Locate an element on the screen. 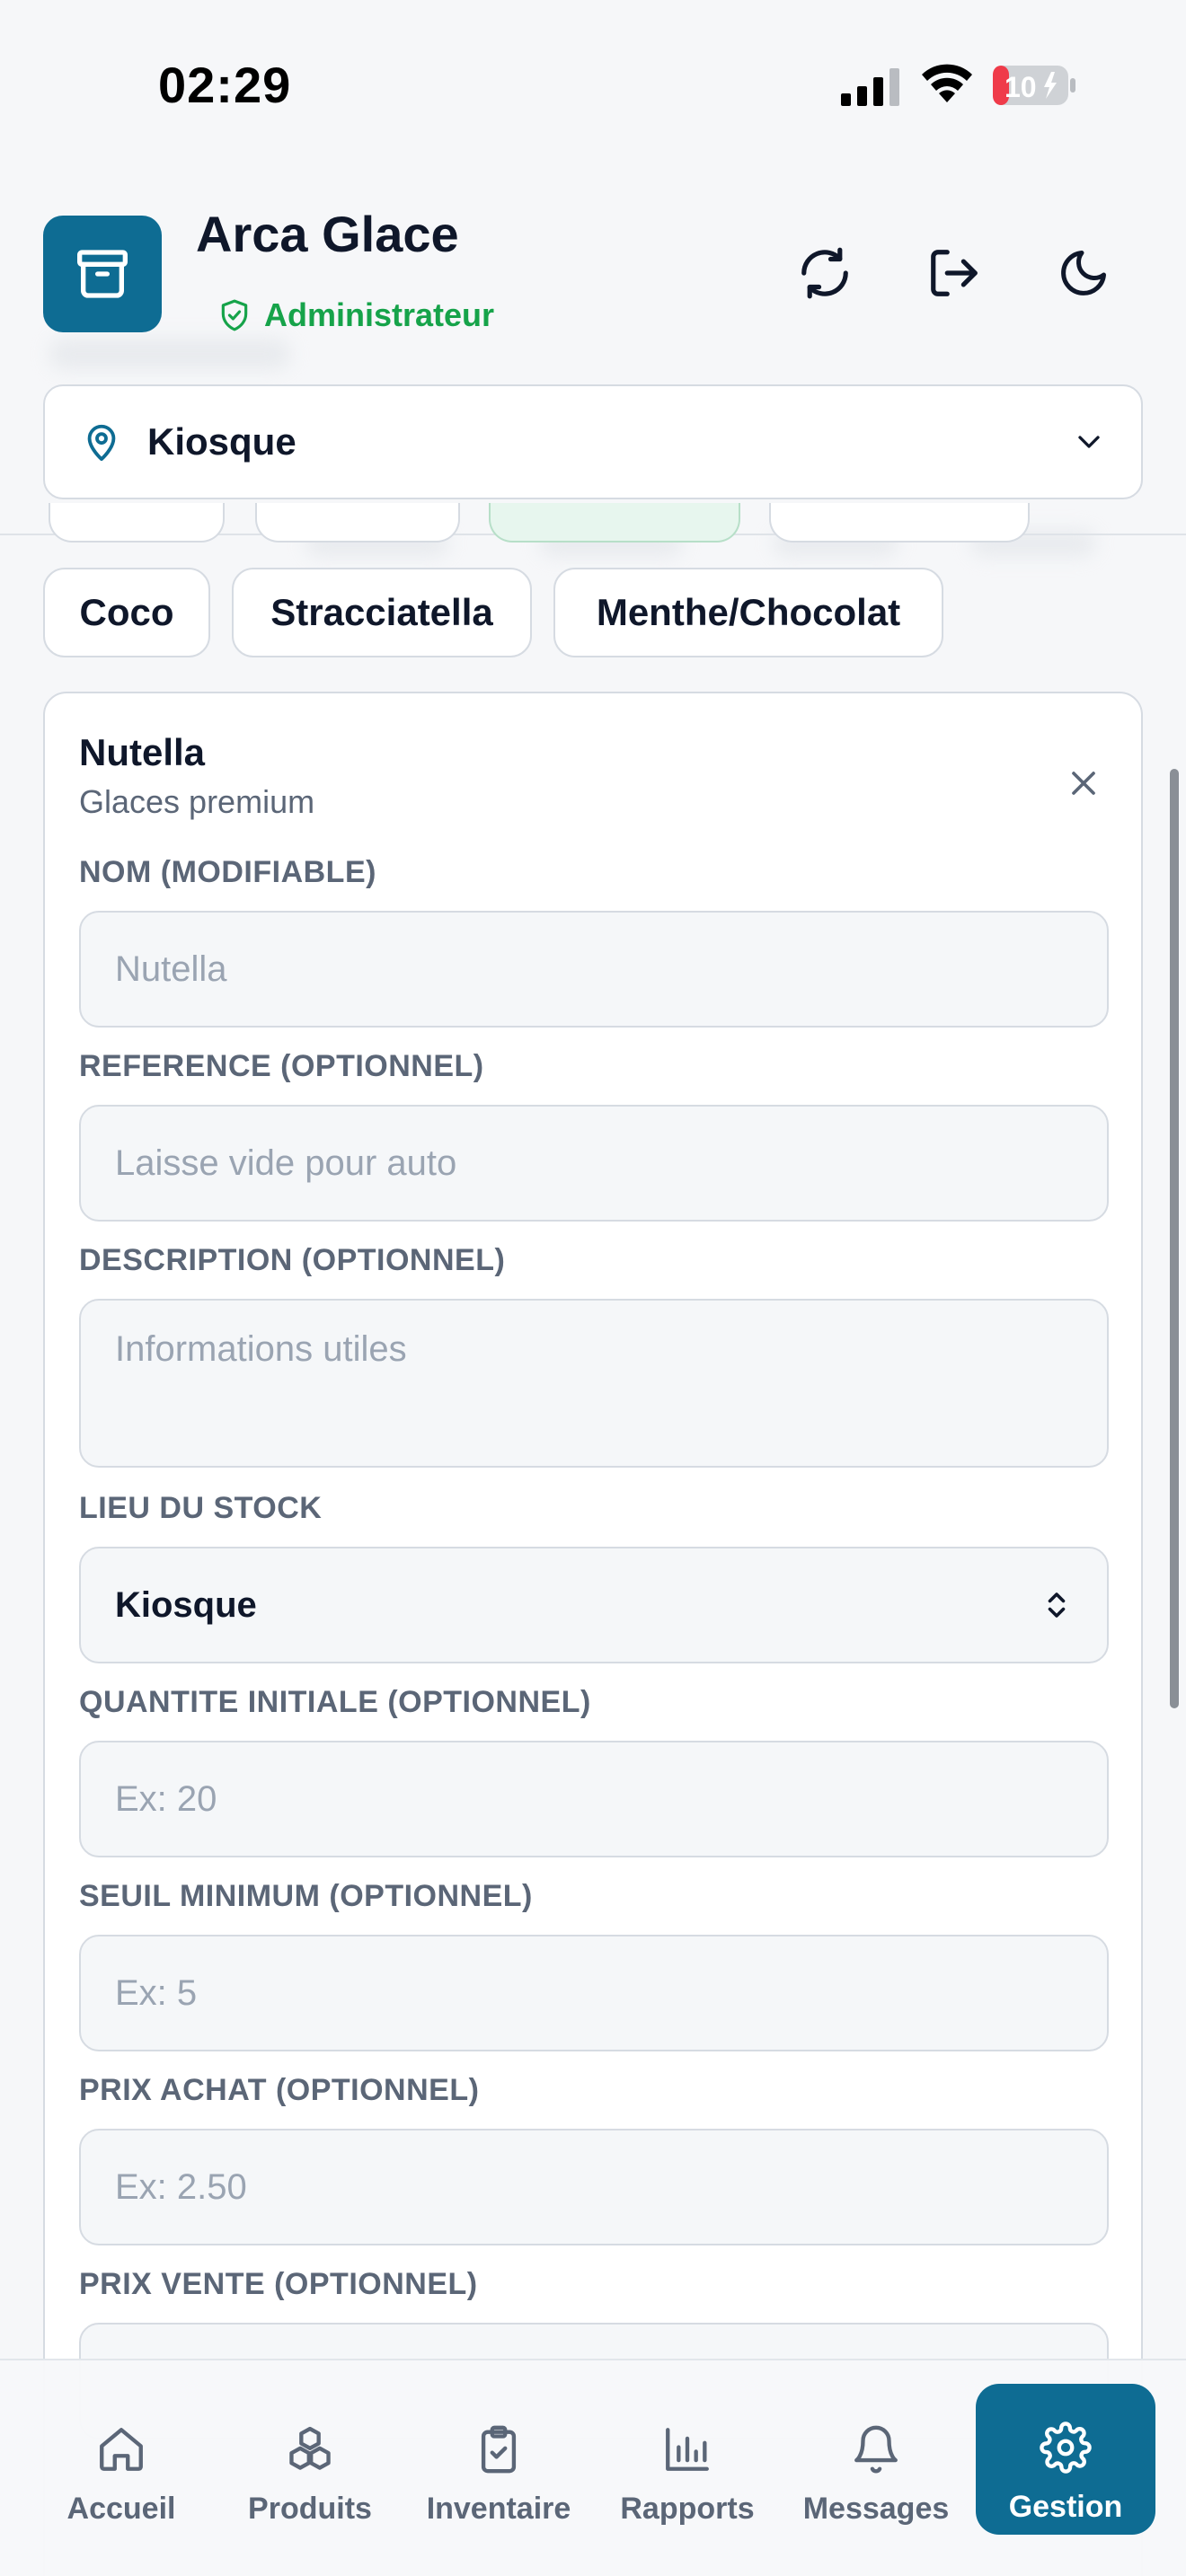 The width and height of the screenshot is (1186, 2576). archive-box-icon is located at coordinates (102, 274).